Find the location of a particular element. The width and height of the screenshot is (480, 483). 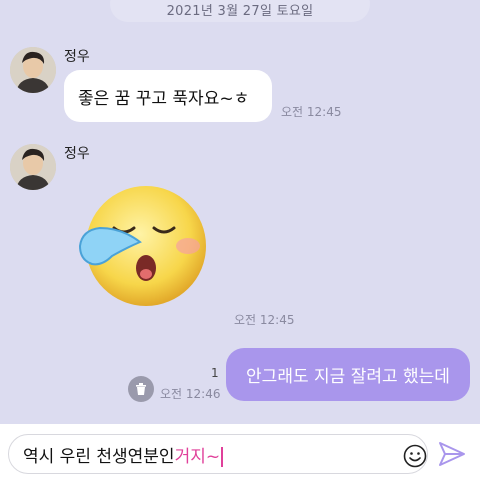

outgoing-message-bubble: 안그래도 지금 잘려고 했는데 is located at coordinates (348, 374).